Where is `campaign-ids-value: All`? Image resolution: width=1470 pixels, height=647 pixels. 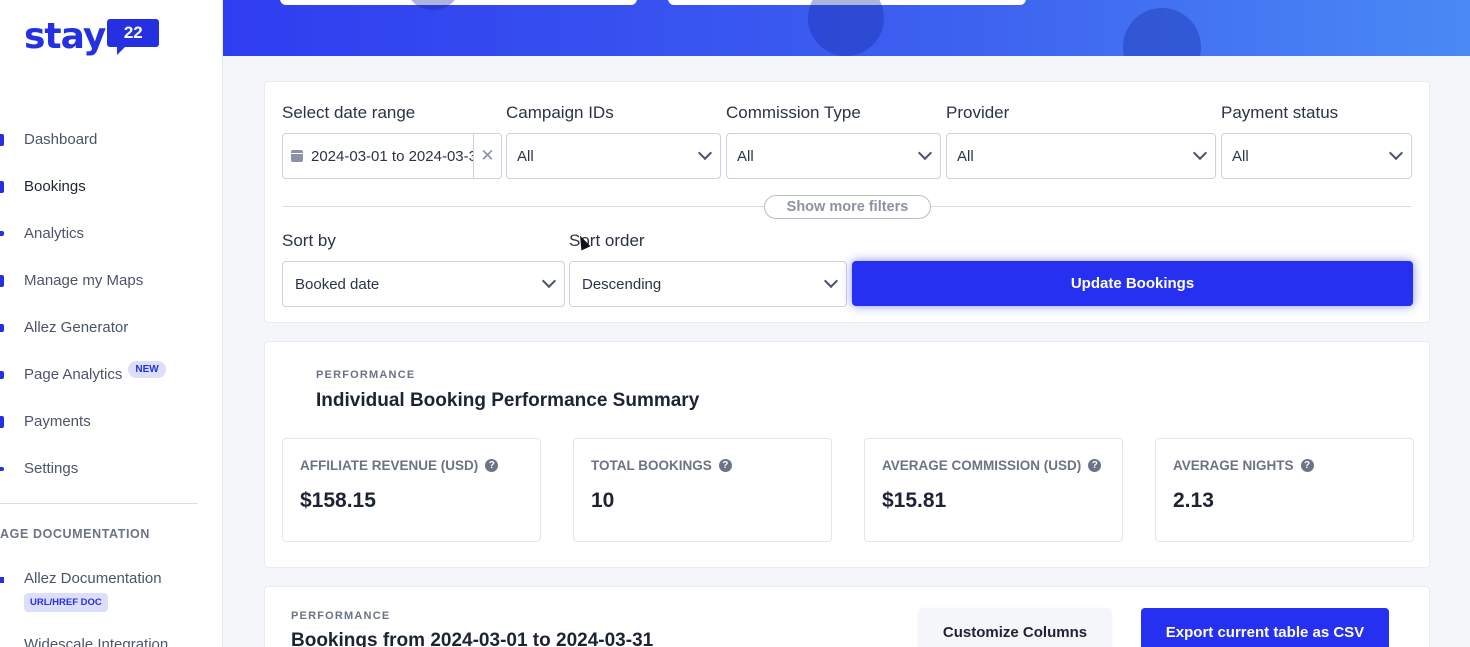 campaign-ids-value: All is located at coordinates (525, 156).